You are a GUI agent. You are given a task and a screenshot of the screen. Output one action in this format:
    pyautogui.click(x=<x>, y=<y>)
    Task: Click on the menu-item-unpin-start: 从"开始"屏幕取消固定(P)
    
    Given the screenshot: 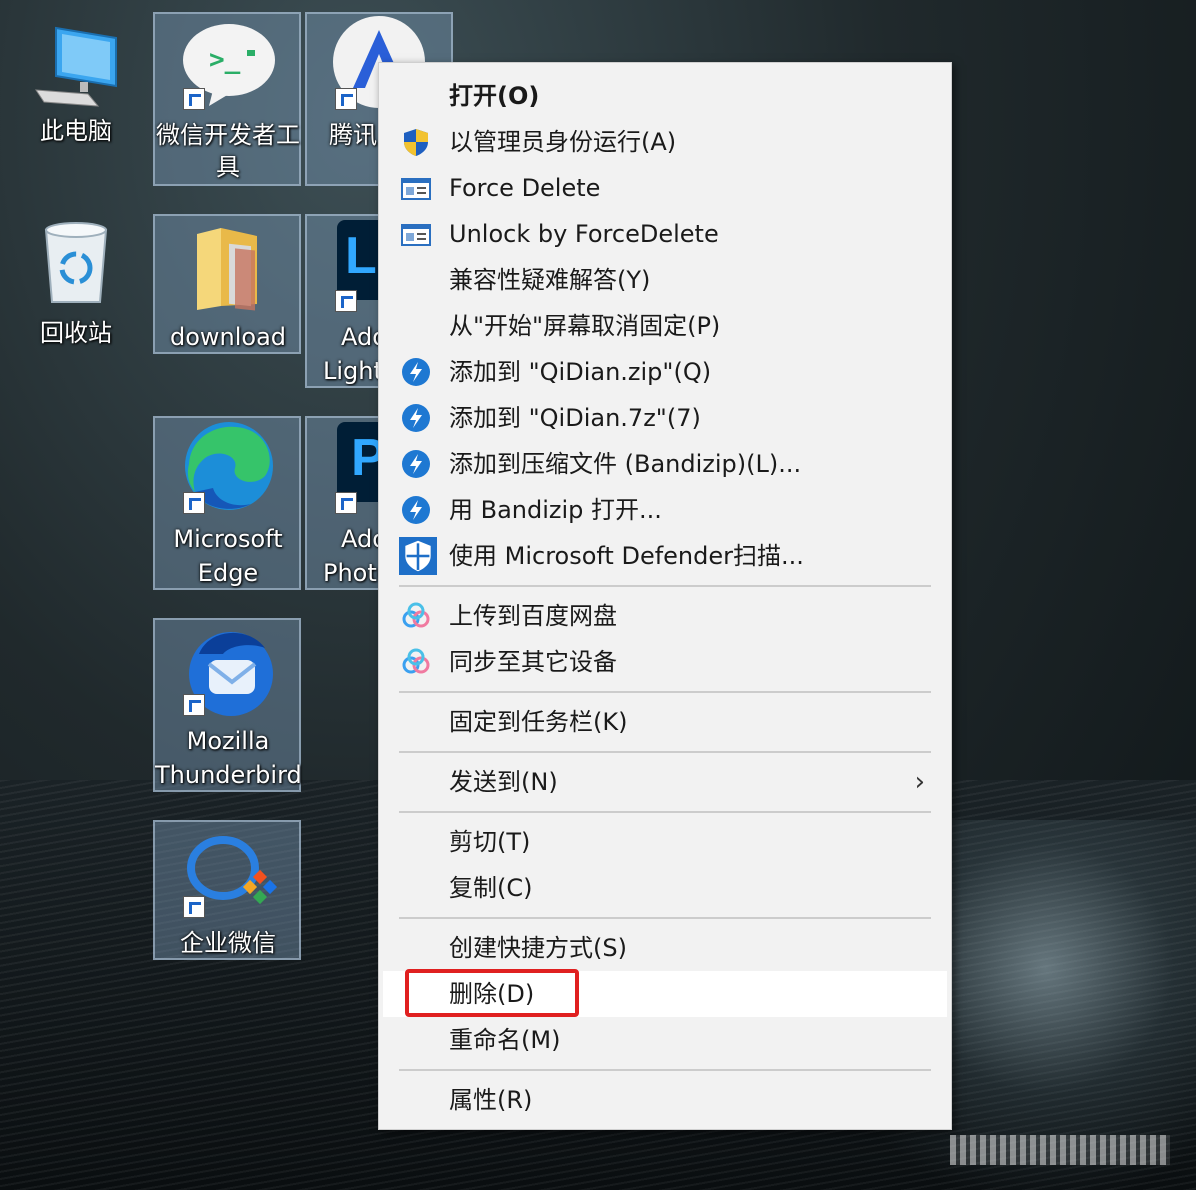 What is the action you would take?
    pyautogui.click(x=665, y=326)
    